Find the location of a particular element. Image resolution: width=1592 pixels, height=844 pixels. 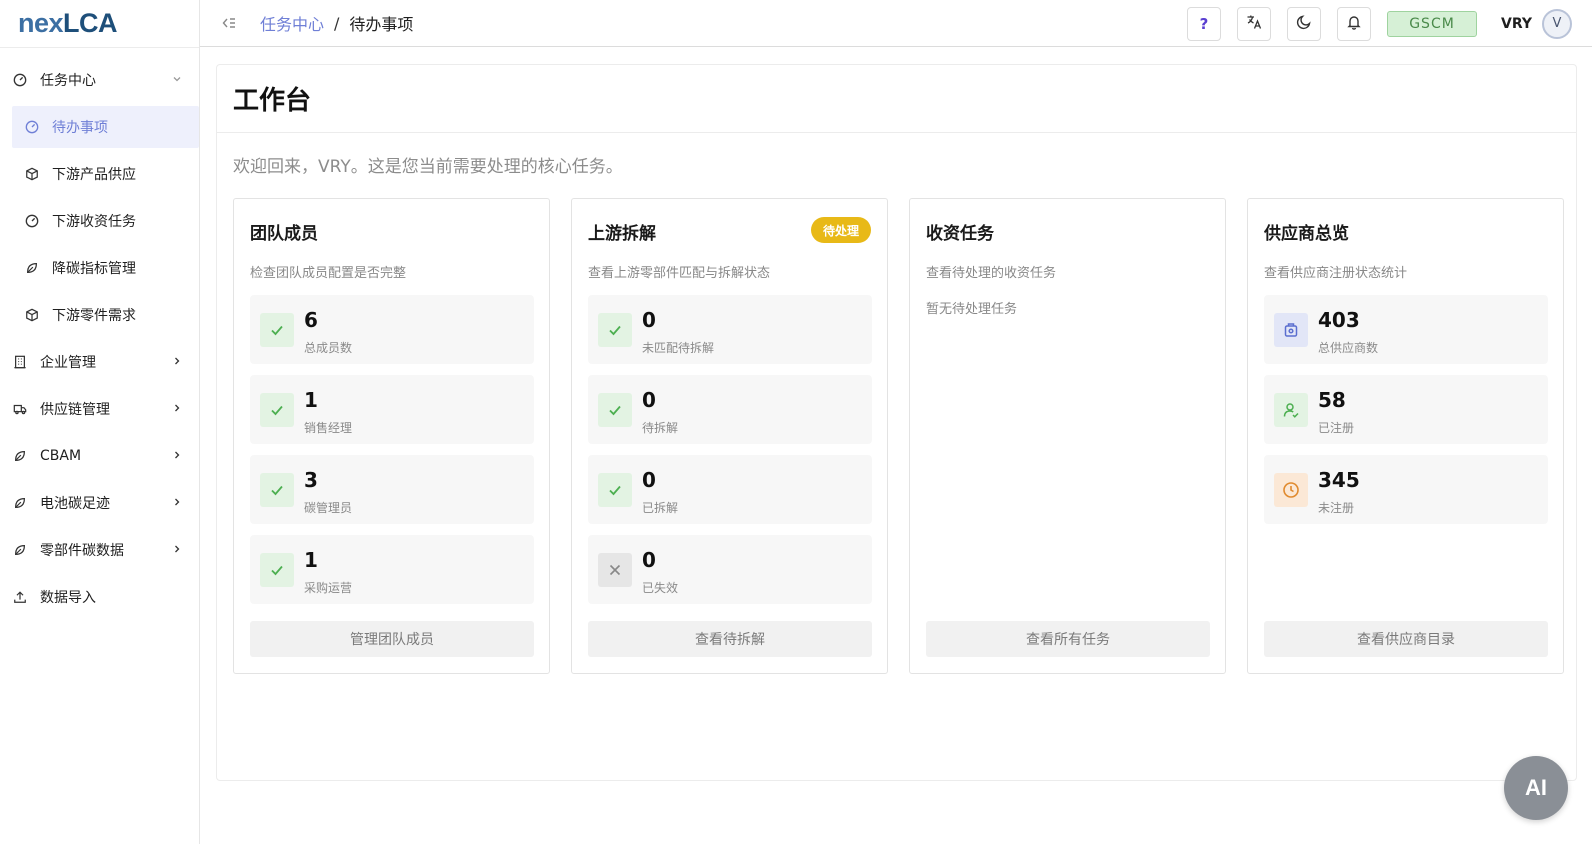

view-disassembly-button: 查看待拆解 is located at coordinates (730, 639).